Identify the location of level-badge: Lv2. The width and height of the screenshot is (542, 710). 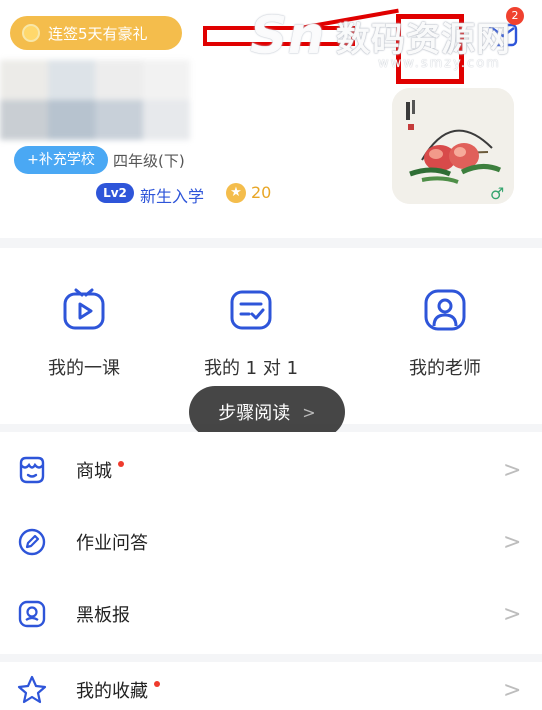
(115, 193).